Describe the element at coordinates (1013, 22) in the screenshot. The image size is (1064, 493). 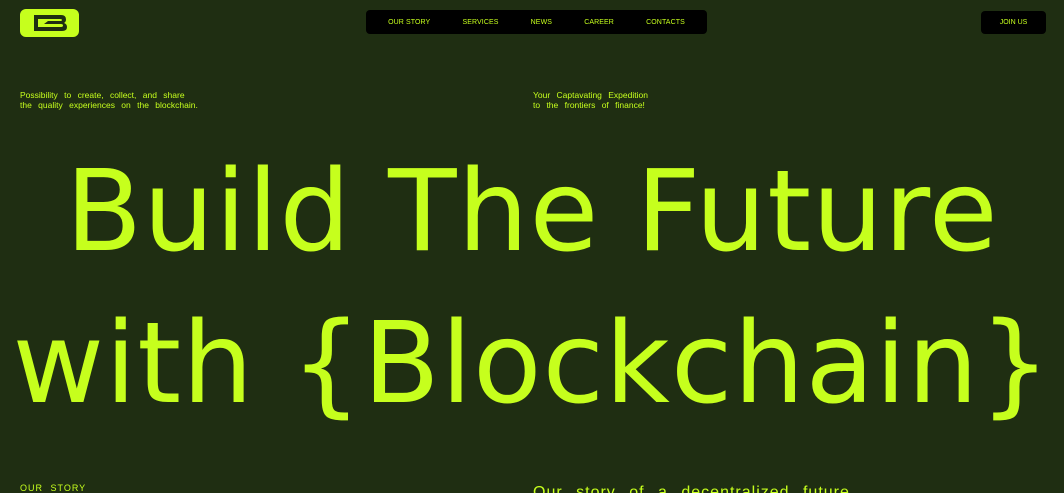
I see `join-us-button: JOIN US` at that location.